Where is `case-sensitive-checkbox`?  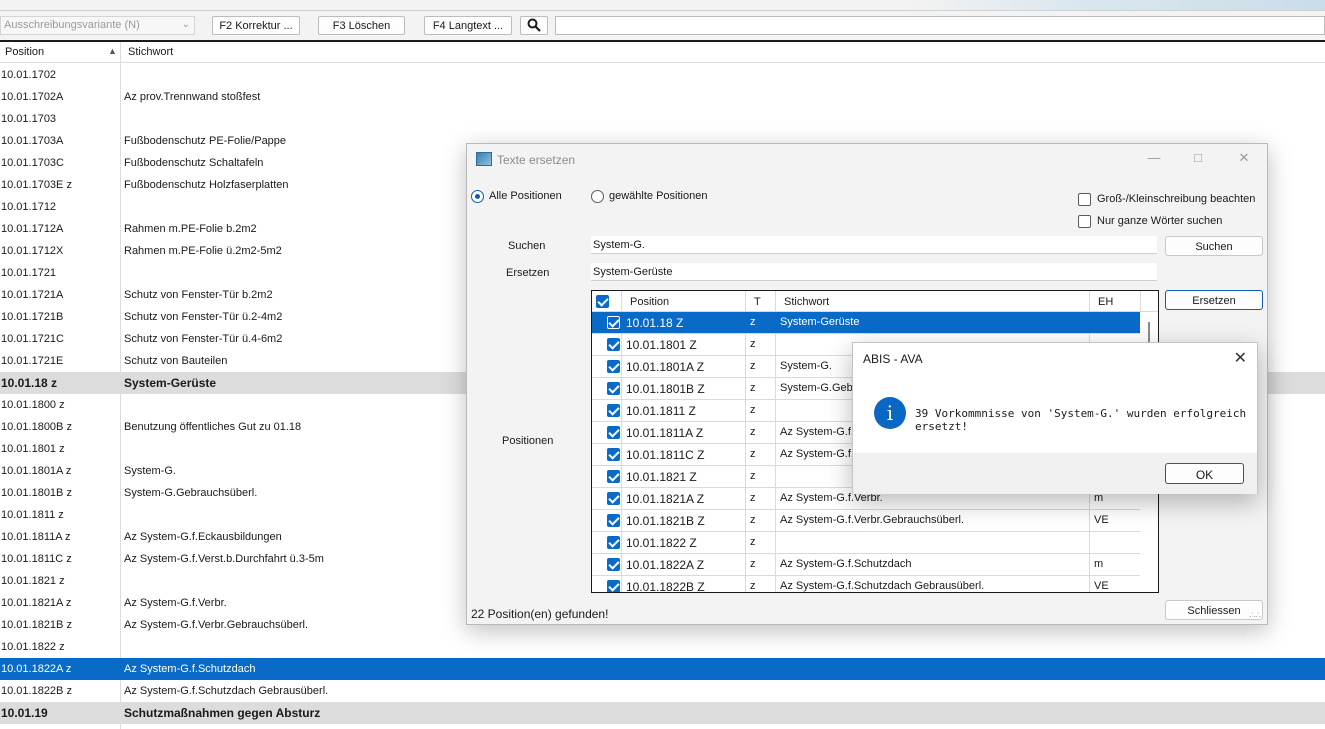 case-sensitive-checkbox is located at coordinates (1084, 199).